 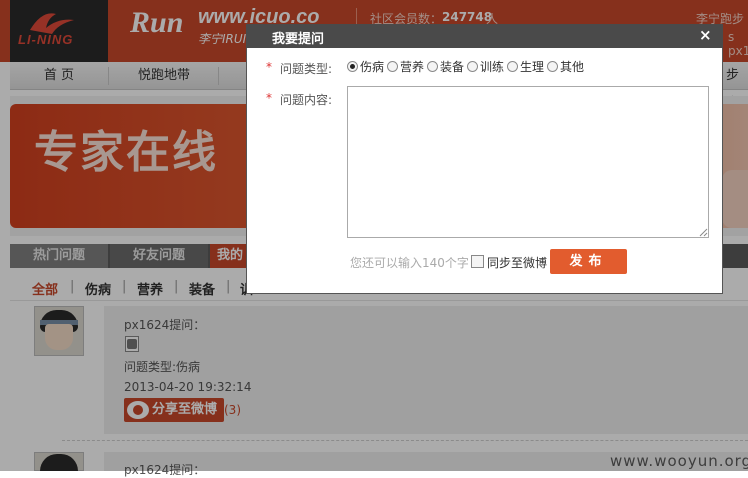 I want to click on radio-equipment: 装备, so click(x=446, y=66).